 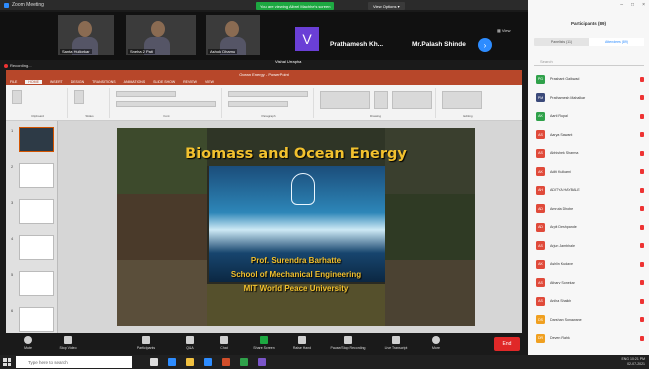 I want to click on participant-name: Aarti Rupal, so click(x=559, y=116).